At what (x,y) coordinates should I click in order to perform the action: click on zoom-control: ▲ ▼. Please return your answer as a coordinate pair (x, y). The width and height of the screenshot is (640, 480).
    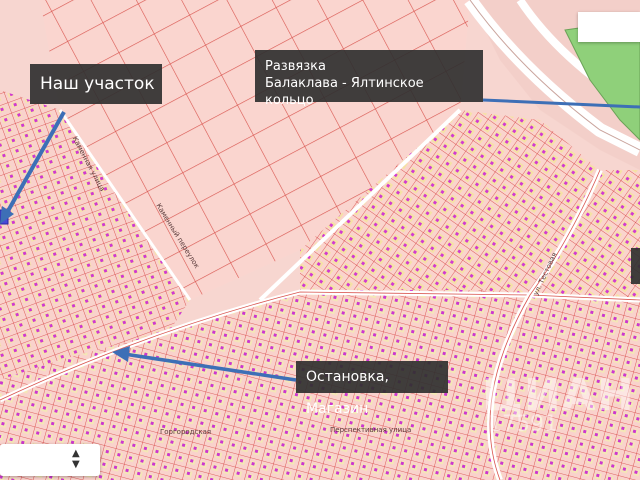
    Looking at the image, I should click on (50, 460).